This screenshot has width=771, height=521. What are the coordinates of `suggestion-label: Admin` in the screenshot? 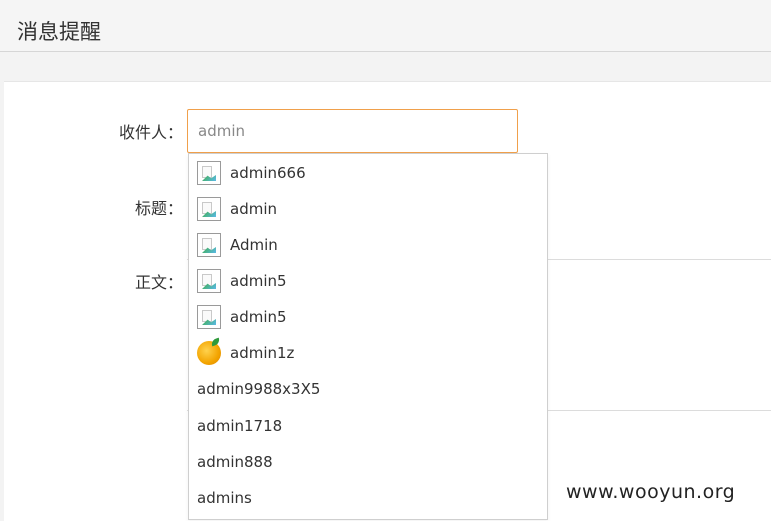 It's located at (254, 245).